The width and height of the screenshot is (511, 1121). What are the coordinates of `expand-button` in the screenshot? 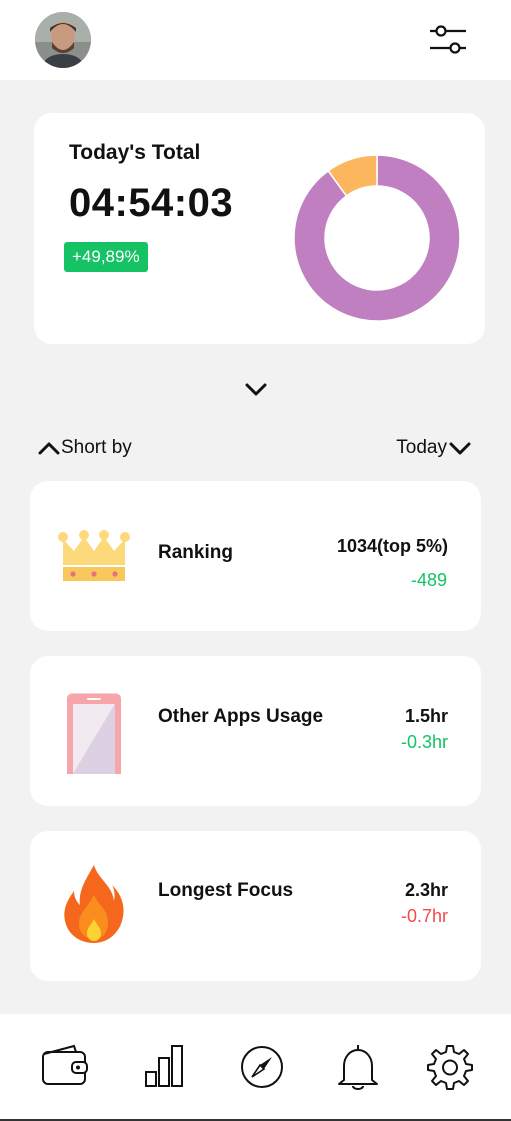 It's located at (256, 390).